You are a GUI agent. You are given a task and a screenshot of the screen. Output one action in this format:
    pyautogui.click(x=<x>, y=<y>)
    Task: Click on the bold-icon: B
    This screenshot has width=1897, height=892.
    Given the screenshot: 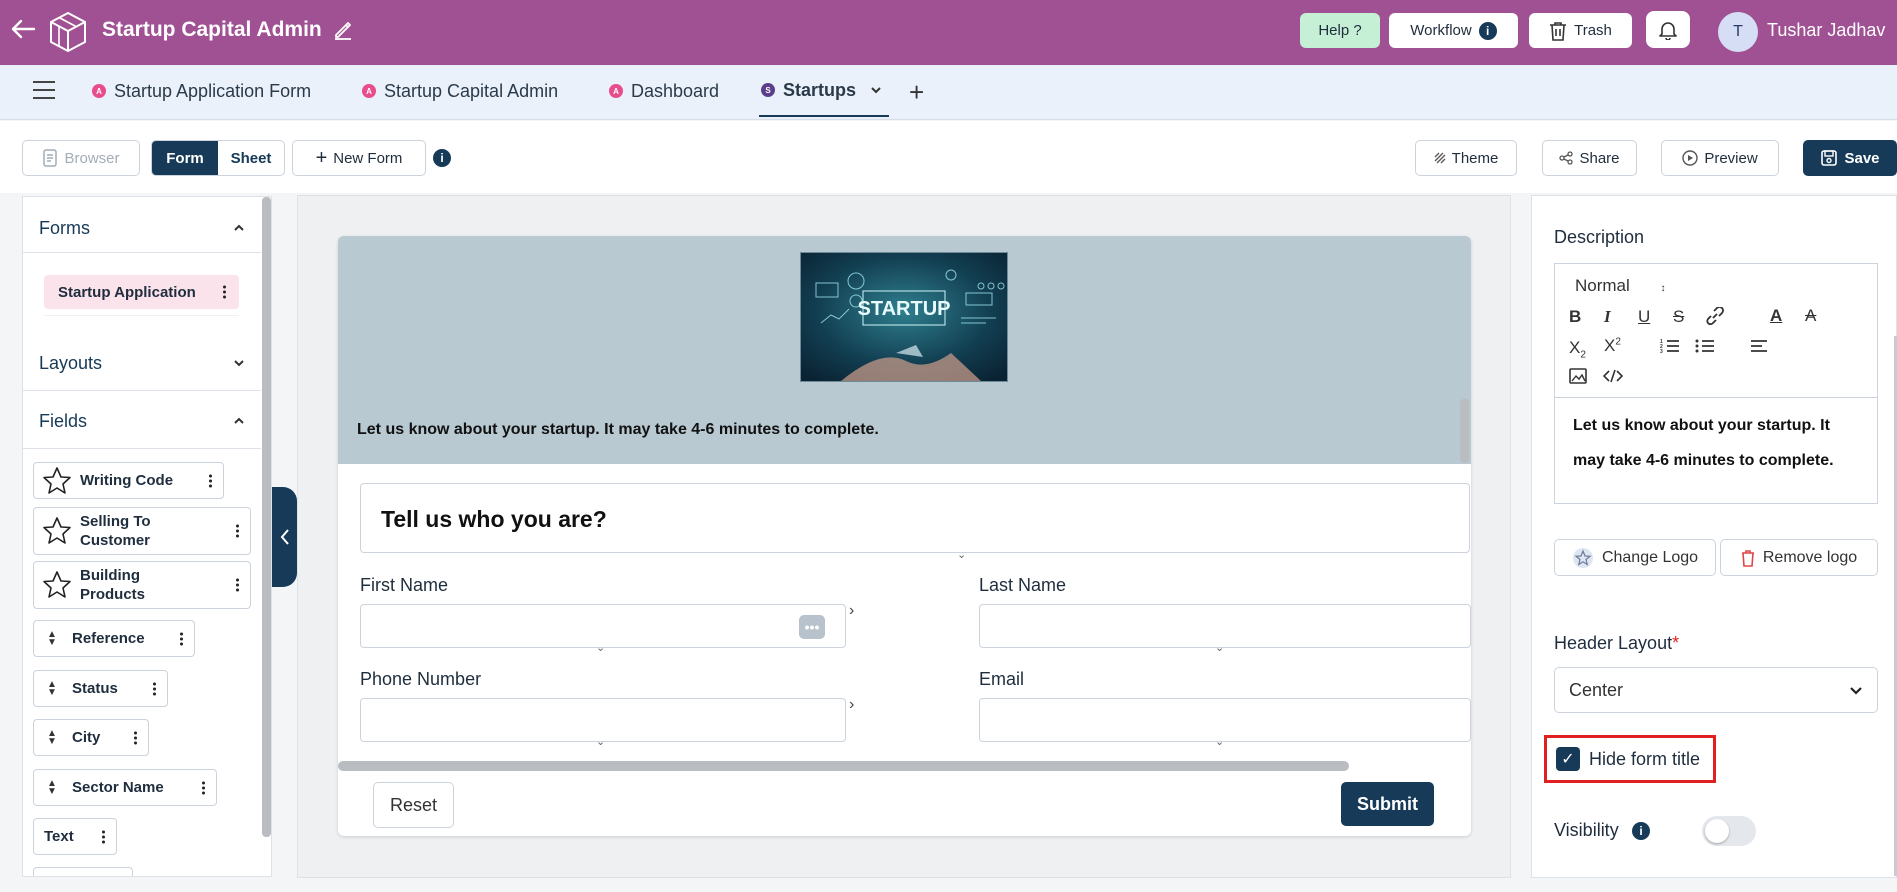 What is the action you would take?
    pyautogui.click(x=1575, y=317)
    